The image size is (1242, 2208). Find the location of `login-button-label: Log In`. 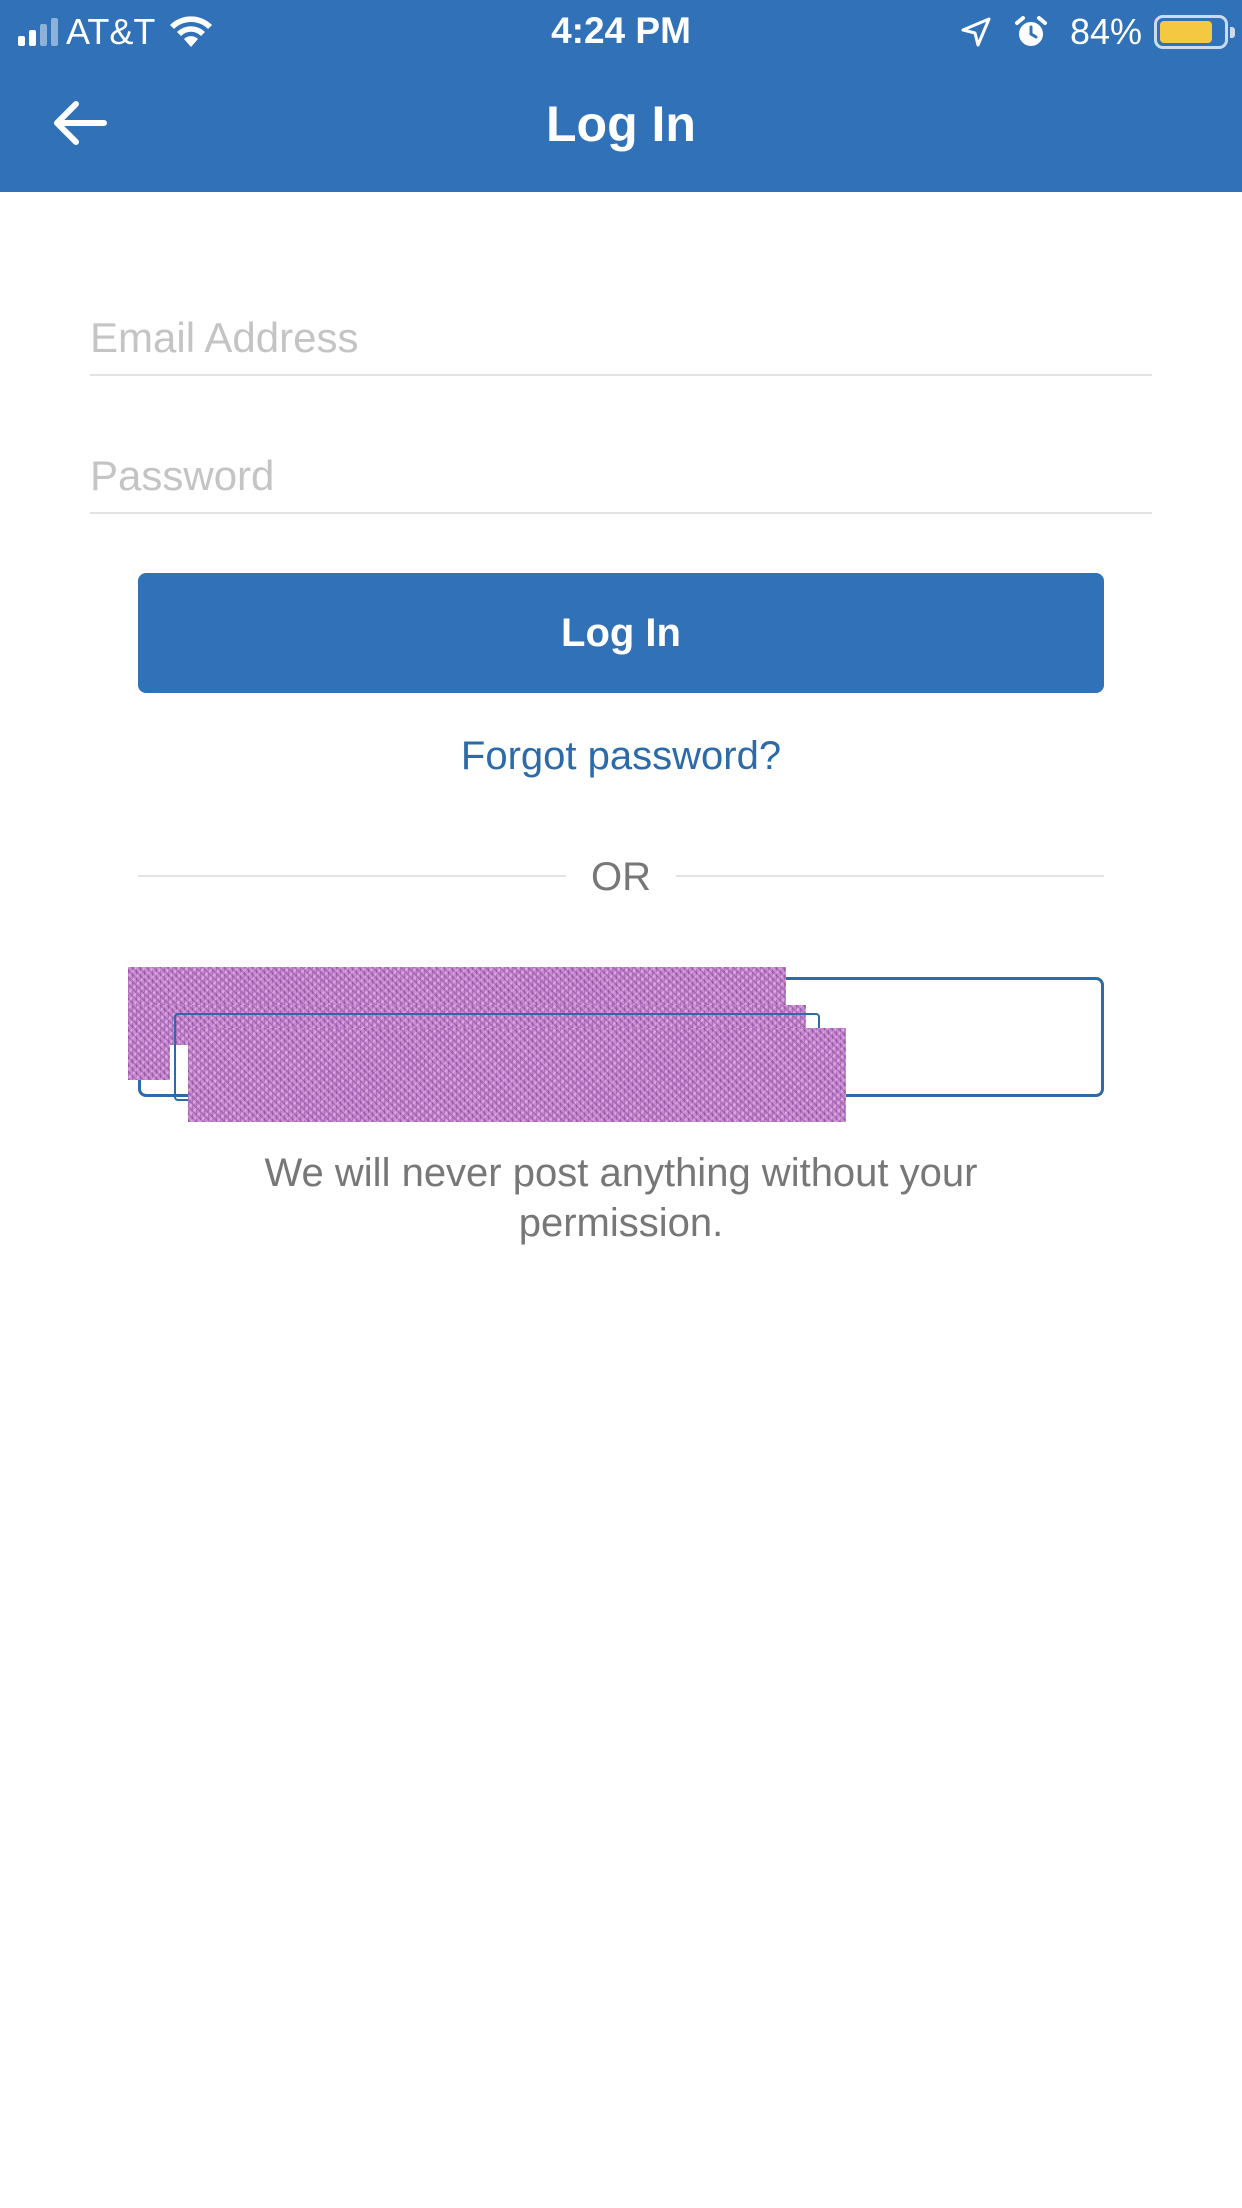

login-button-label: Log In is located at coordinates (621, 632).